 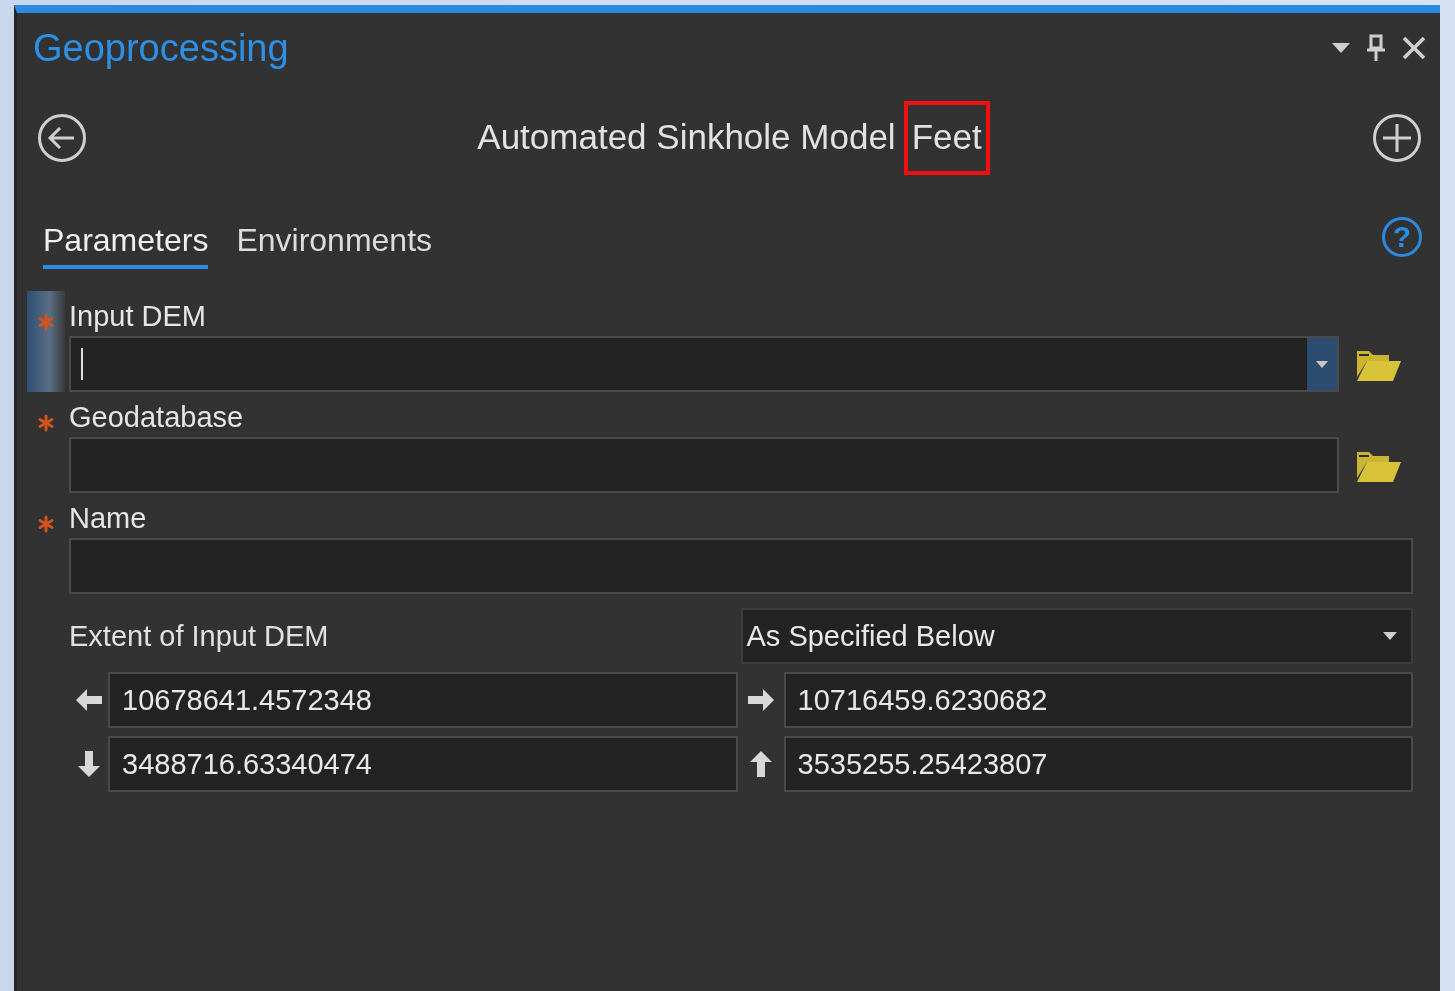 I want to click on parameter-label: Extent of Input DEM, so click(x=199, y=636).